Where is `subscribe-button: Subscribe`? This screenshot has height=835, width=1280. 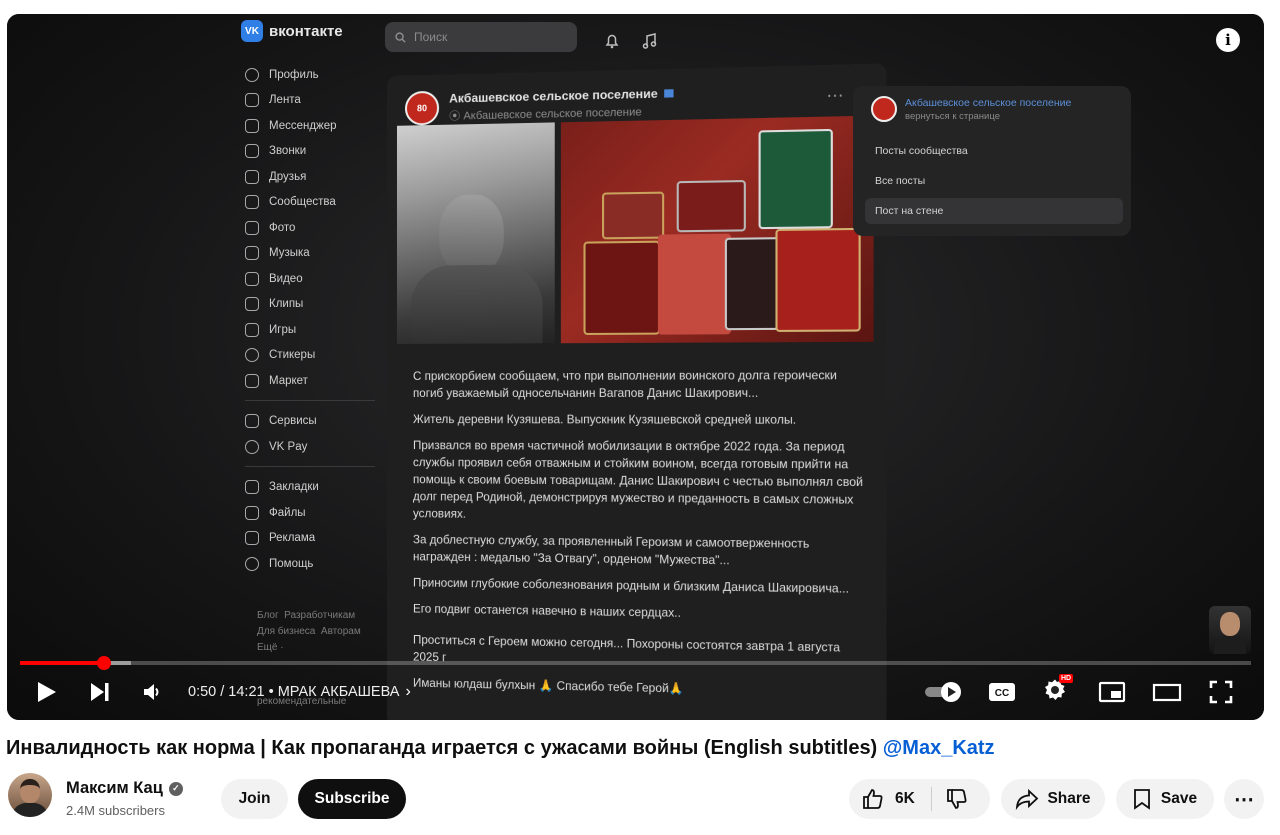
subscribe-button: Subscribe is located at coordinates (352, 799).